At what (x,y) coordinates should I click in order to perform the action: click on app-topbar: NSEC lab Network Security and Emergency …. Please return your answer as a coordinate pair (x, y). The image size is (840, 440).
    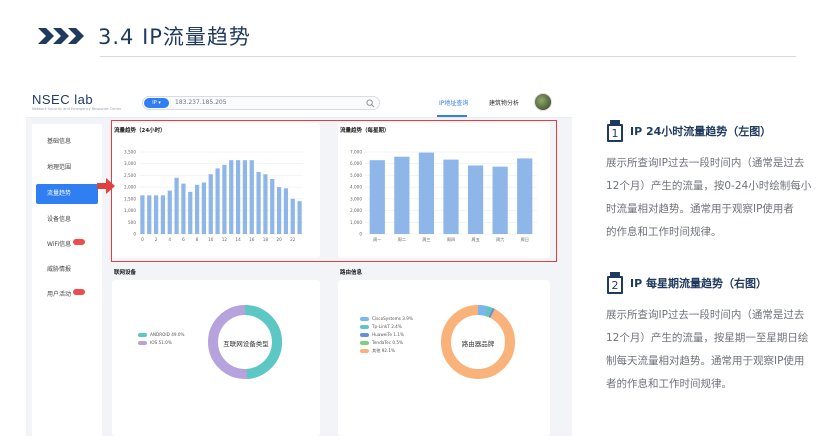
    Looking at the image, I should click on (299, 102).